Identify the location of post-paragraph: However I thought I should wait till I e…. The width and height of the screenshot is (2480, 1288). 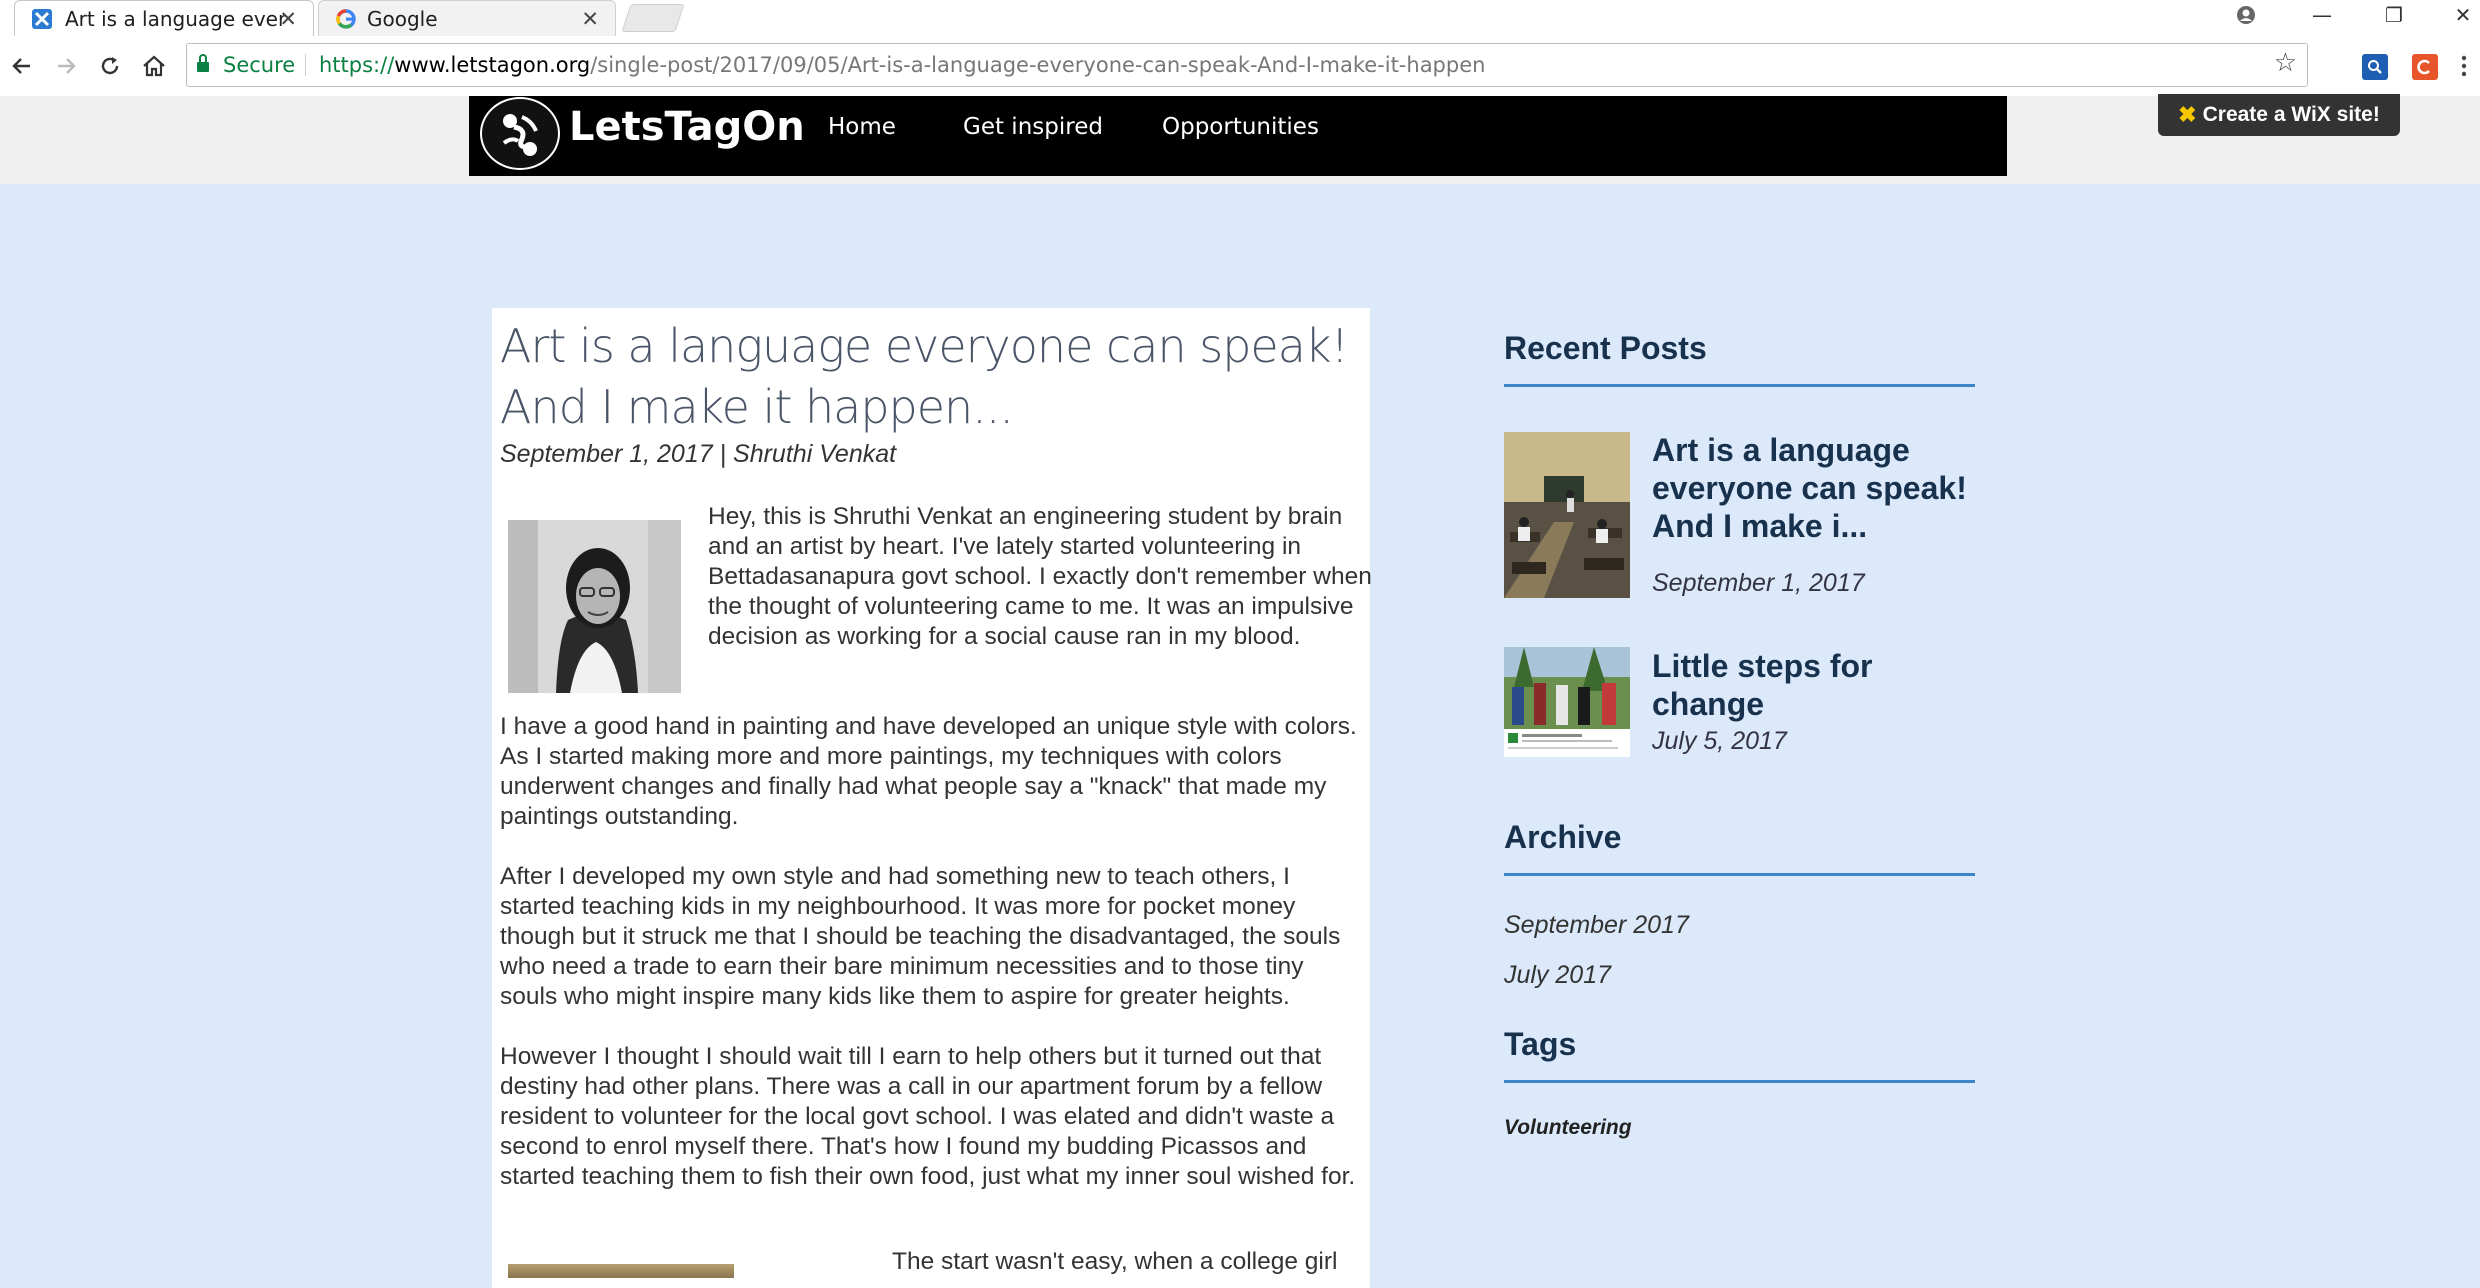
(928, 1116).